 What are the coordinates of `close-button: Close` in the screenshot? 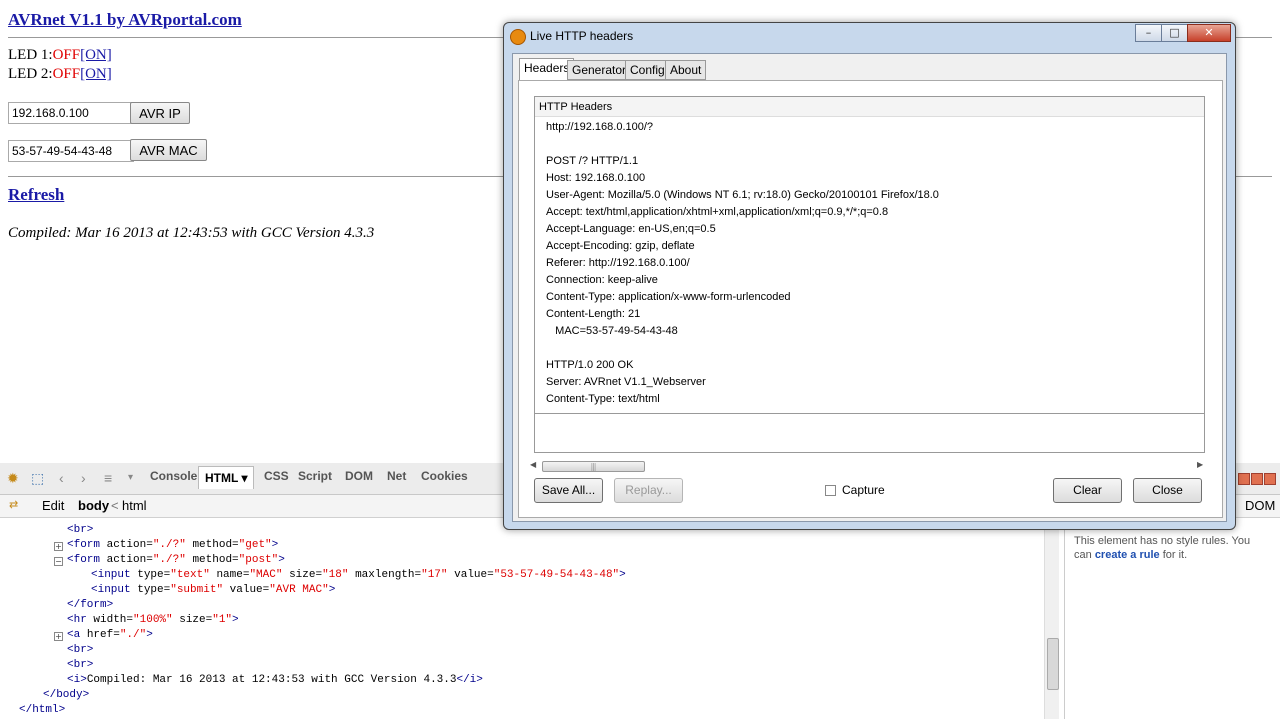 It's located at (1167, 490).